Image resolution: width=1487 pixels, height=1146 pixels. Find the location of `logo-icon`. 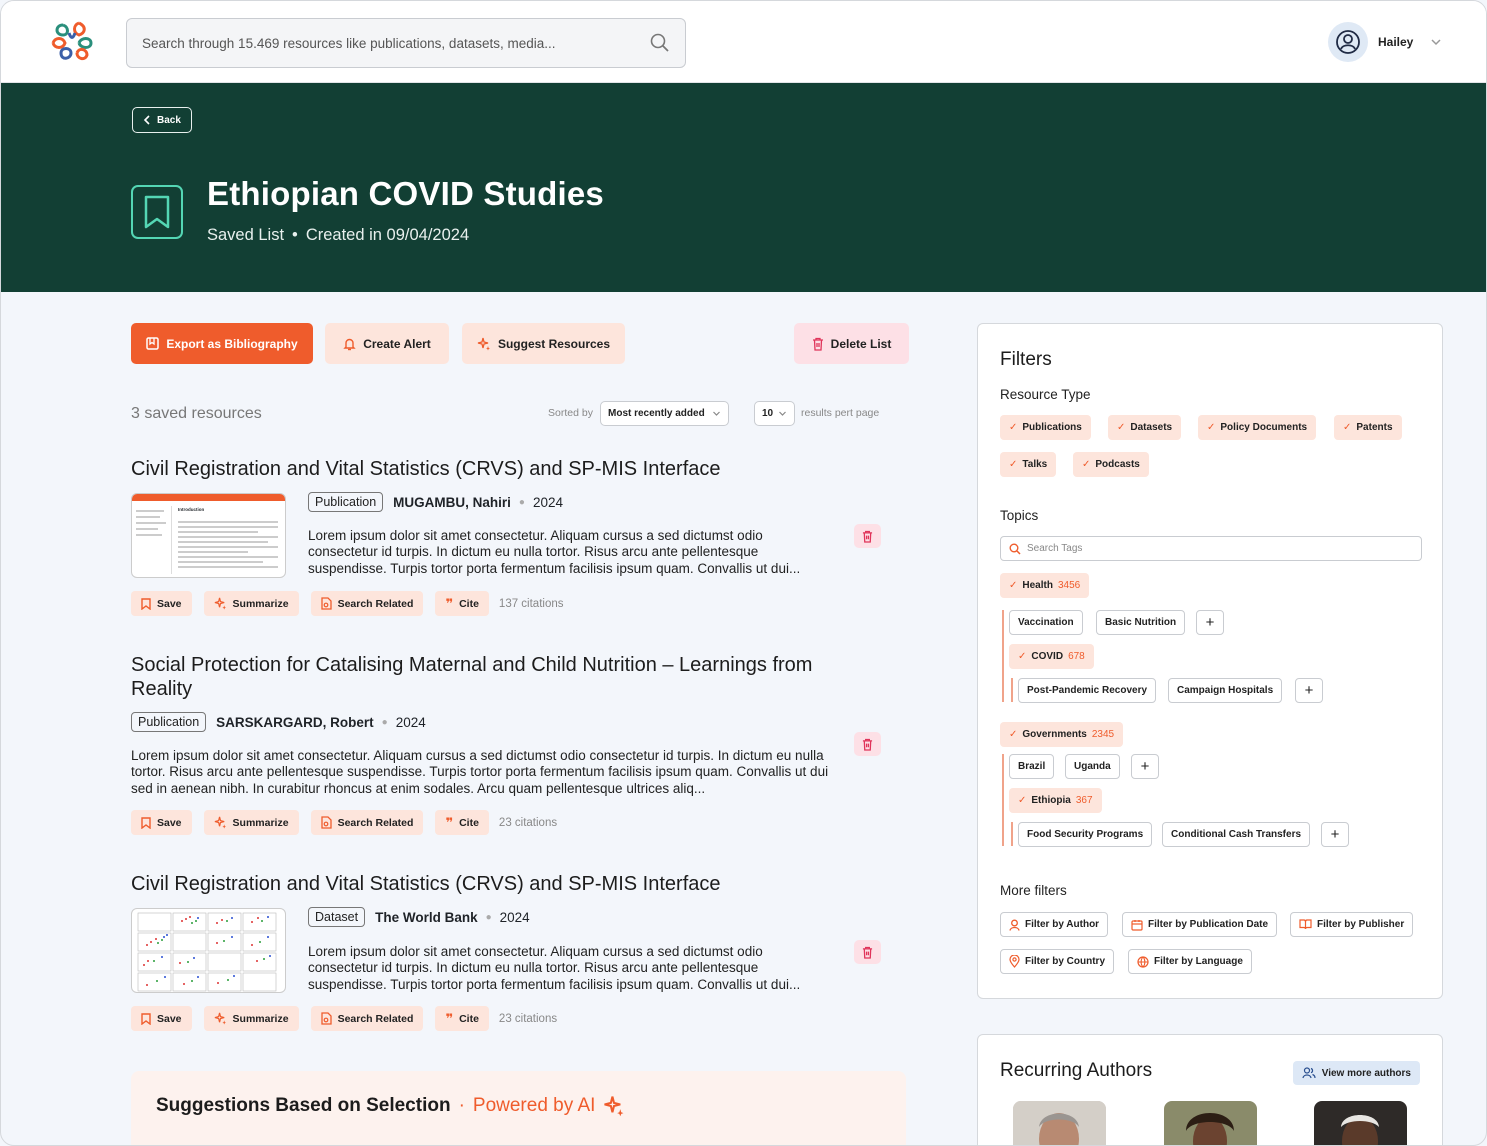

logo-icon is located at coordinates (72, 42).